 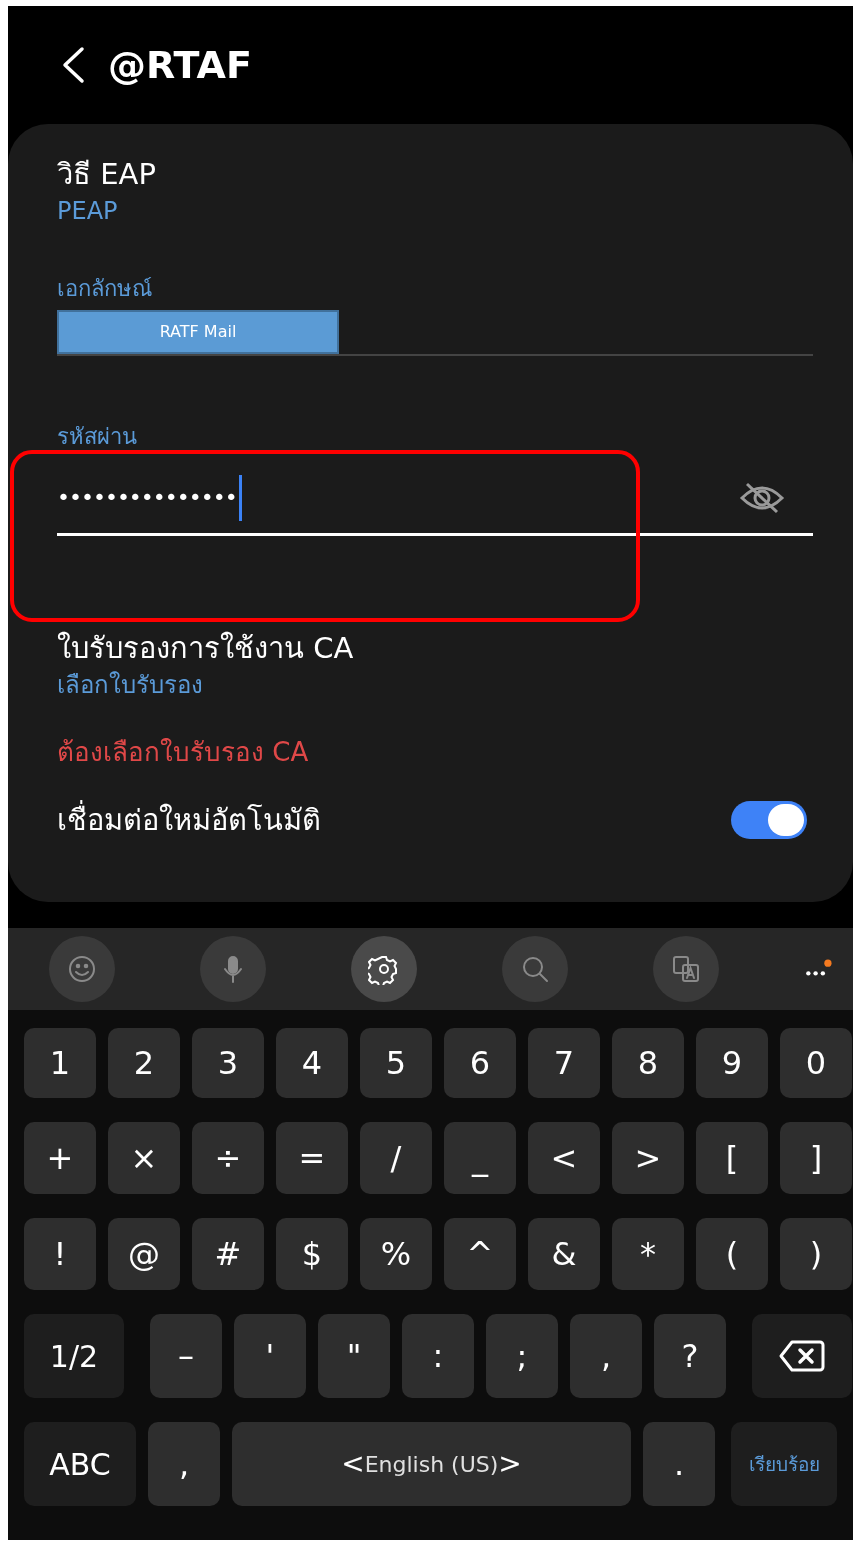 What do you see at coordinates (648, 1254) in the screenshot?
I see `keyboard-key: *` at bounding box center [648, 1254].